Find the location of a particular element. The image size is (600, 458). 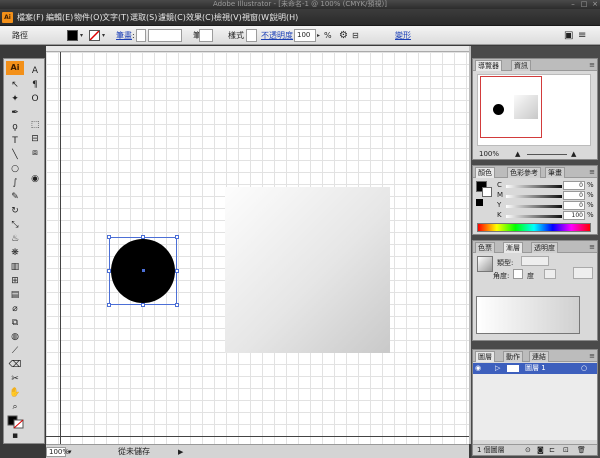

eyedropper-tool-icon: ⌀ is located at coordinates (15, 309).